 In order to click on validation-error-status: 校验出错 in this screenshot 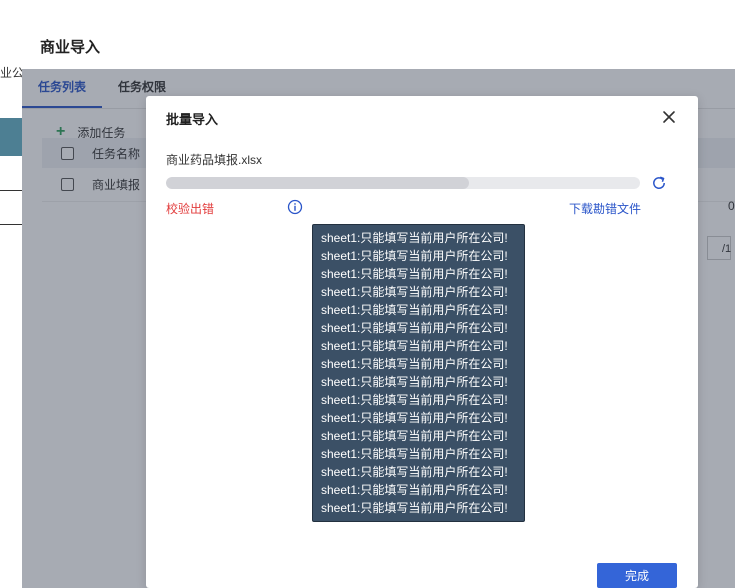, I will do `click(190, 209)`.